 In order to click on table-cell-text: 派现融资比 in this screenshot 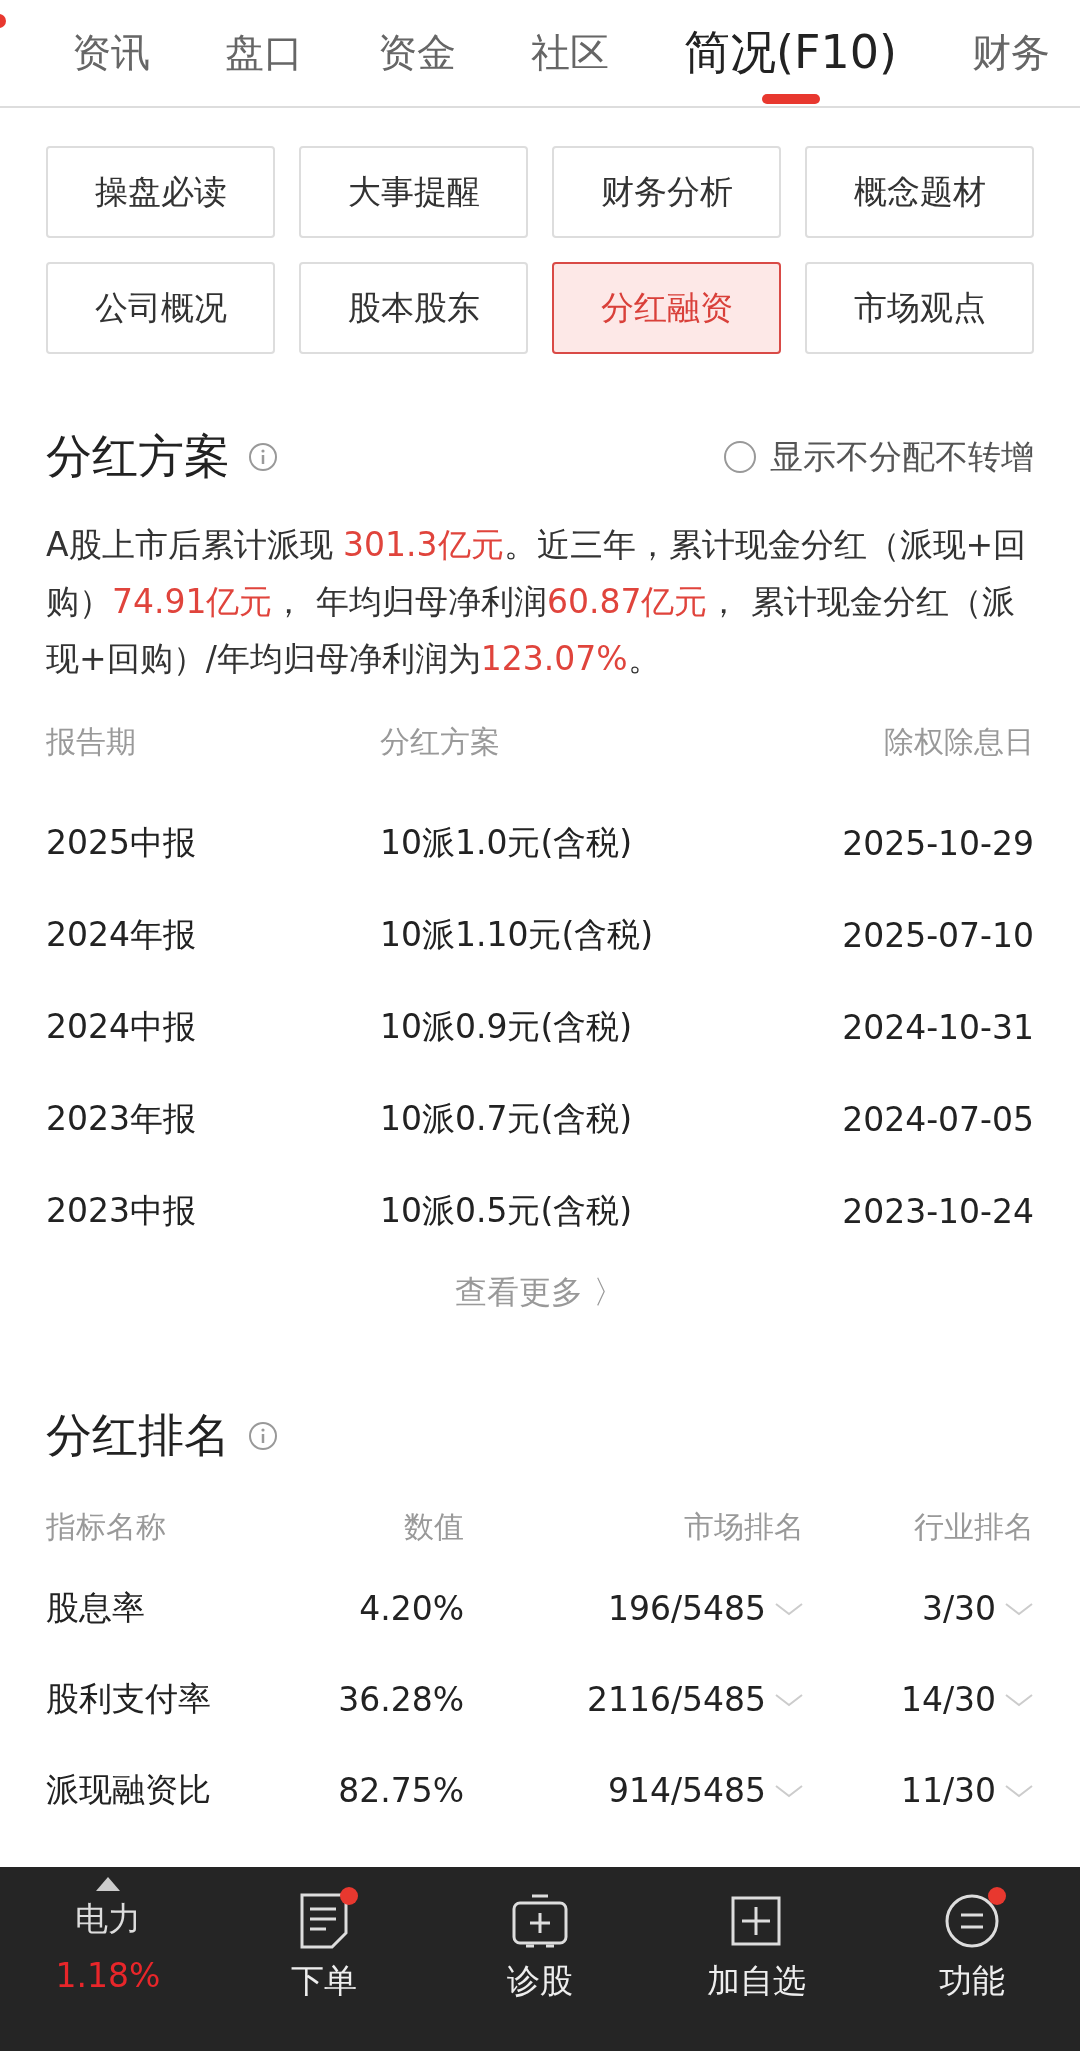, I will do `click(129, 1790)`.